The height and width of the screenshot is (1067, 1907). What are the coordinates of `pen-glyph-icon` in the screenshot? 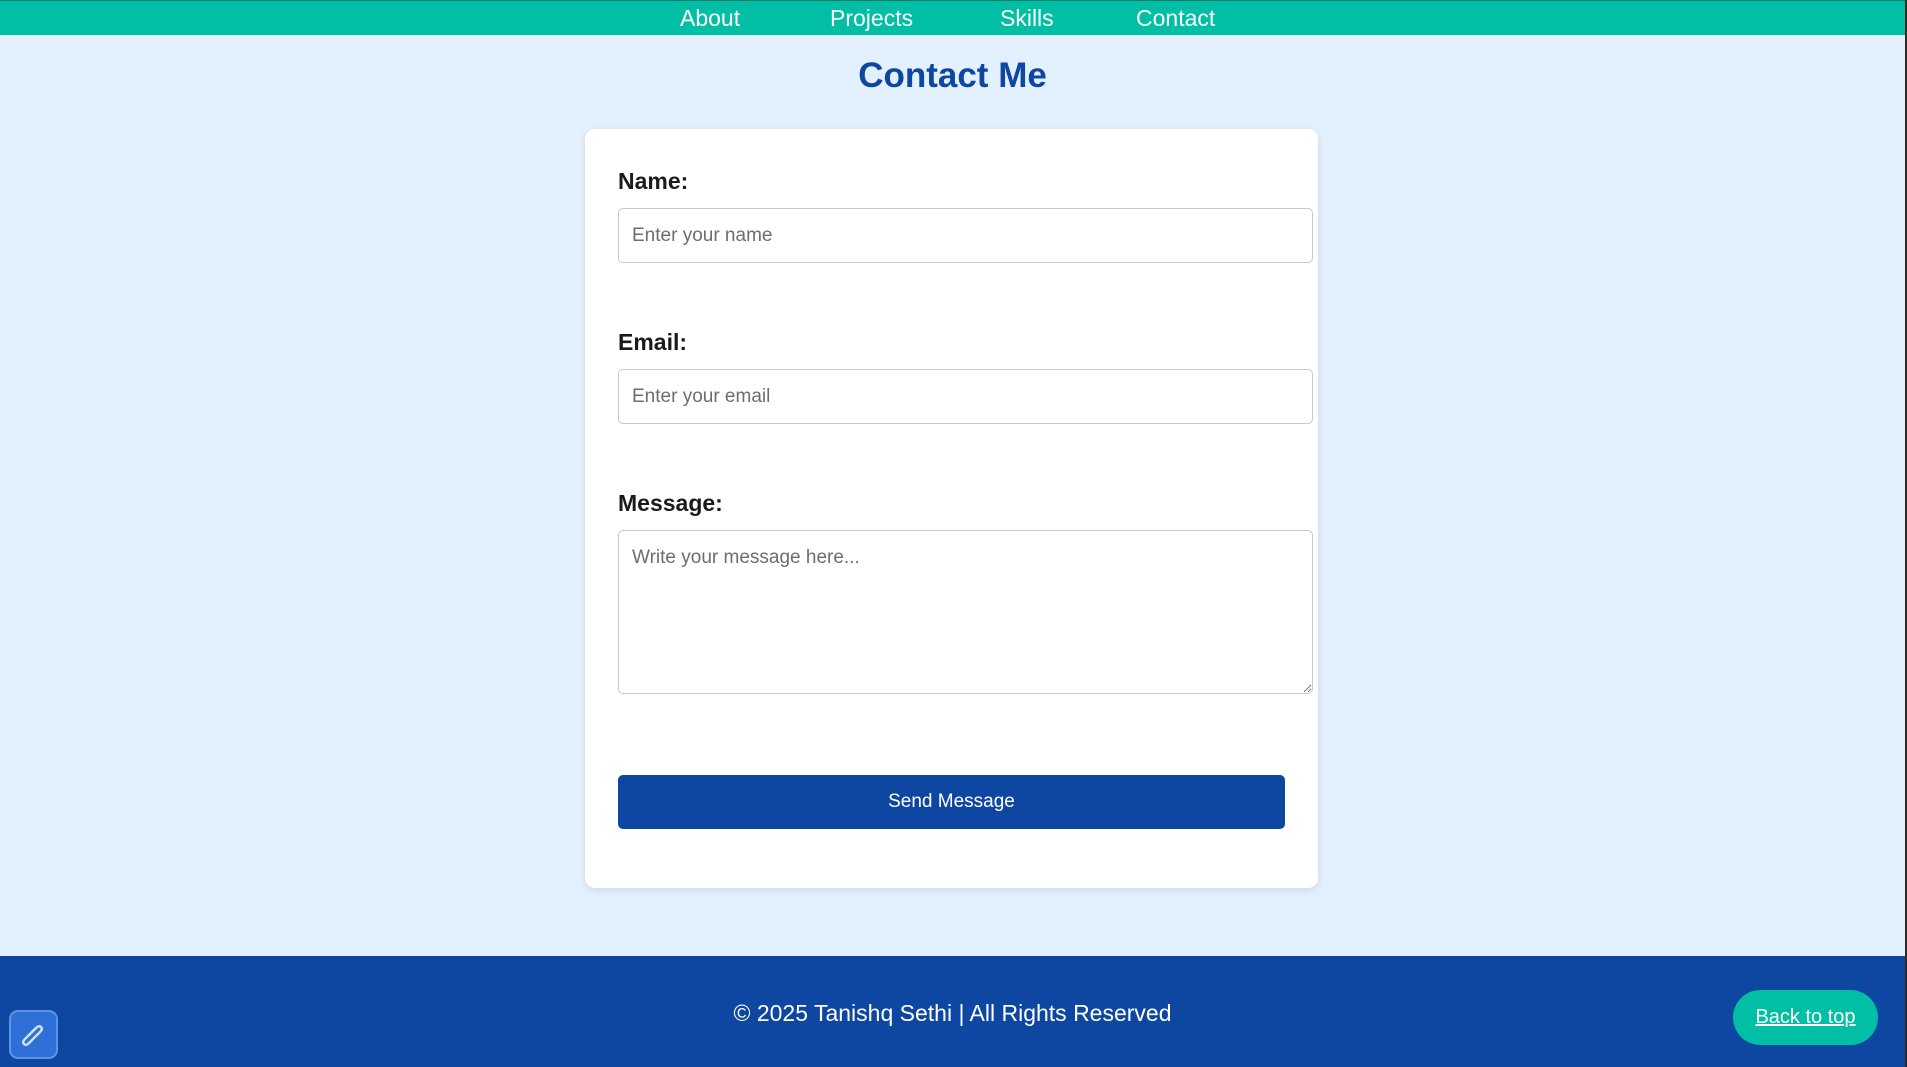 It's located at (32, 1035).